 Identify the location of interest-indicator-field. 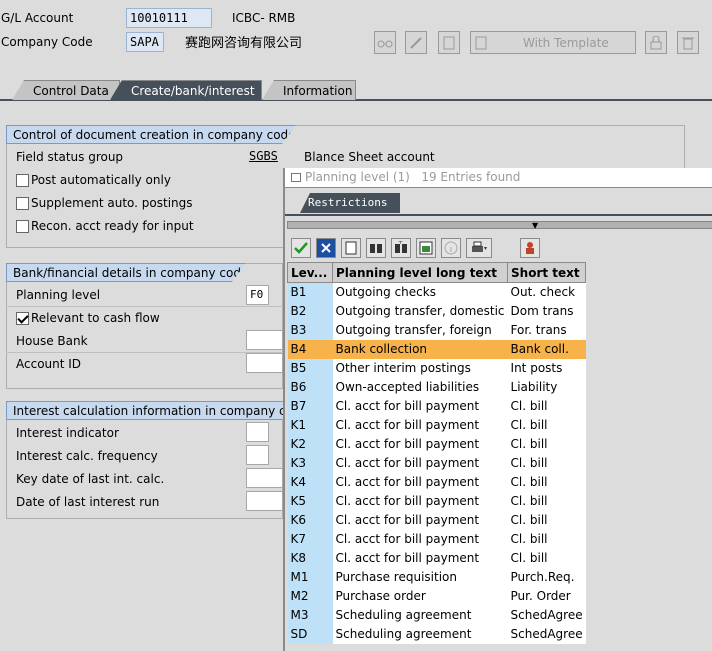
(257, 432).